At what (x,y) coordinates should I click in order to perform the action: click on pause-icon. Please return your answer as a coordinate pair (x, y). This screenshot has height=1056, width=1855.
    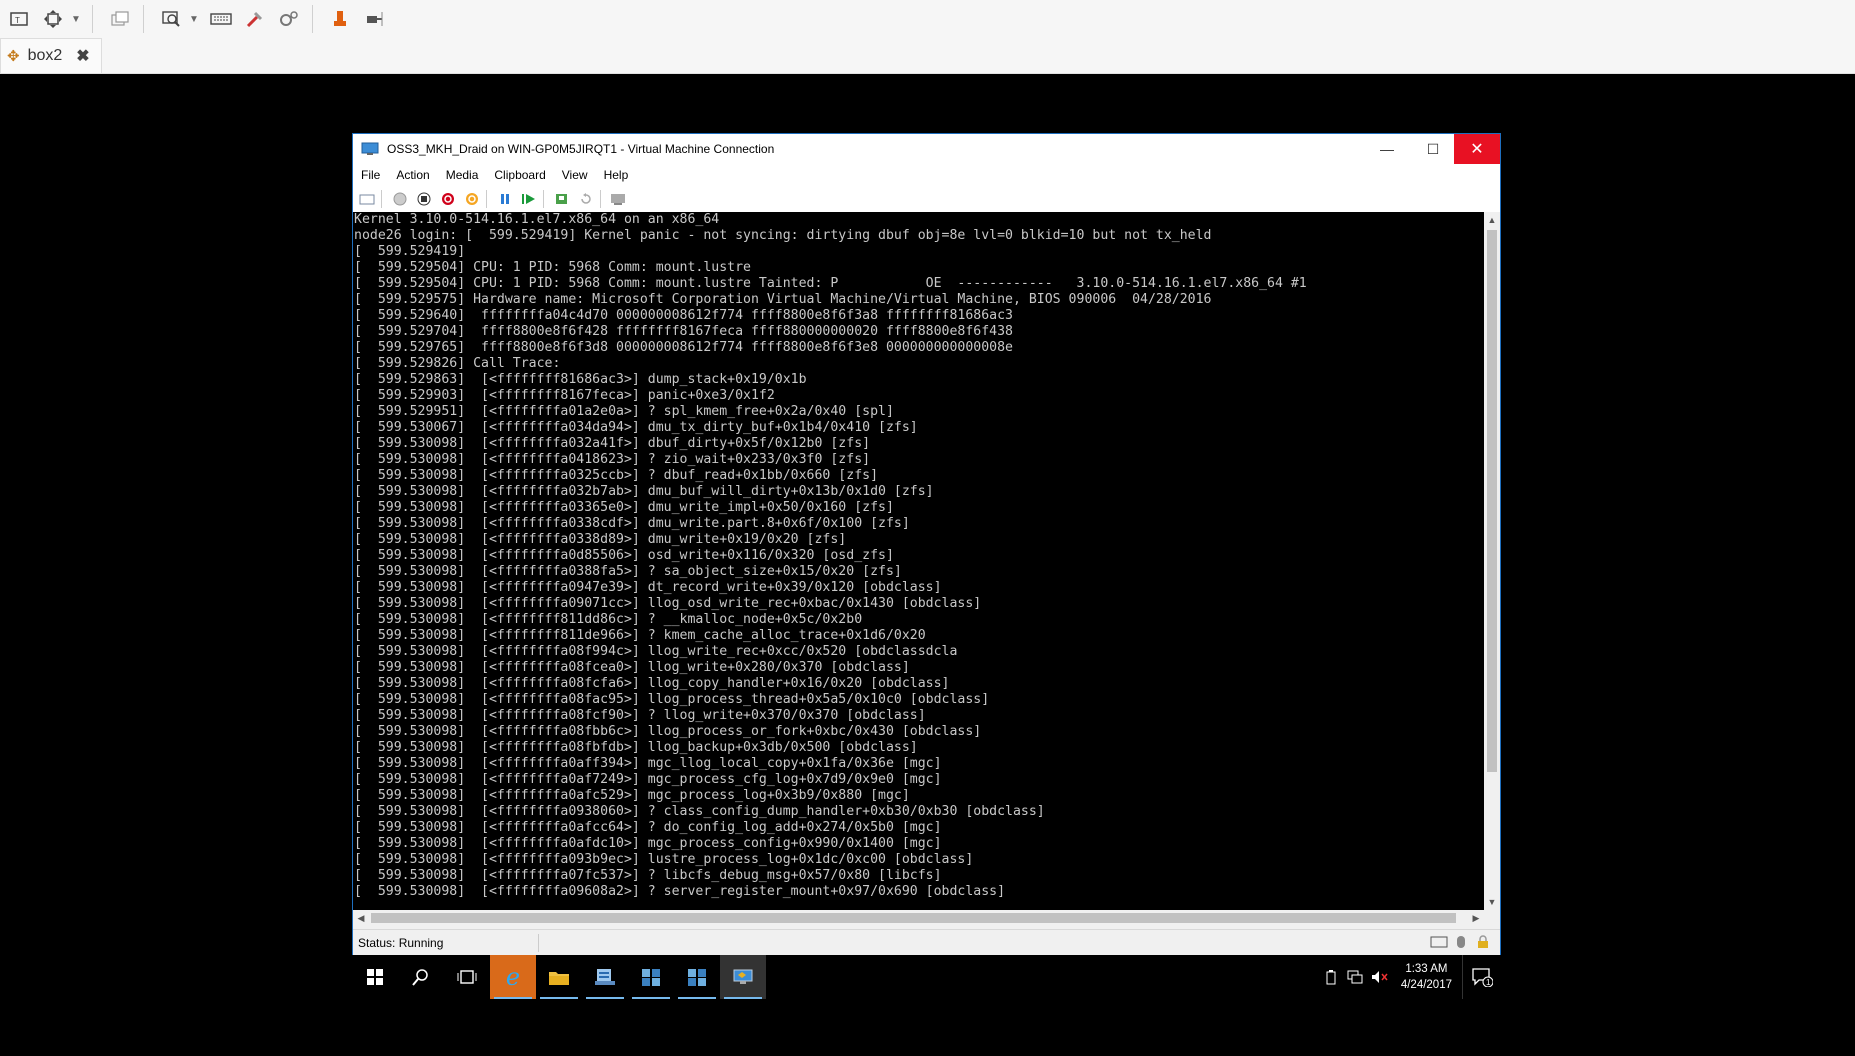
    Looking at the image, I should click on (505, 199).